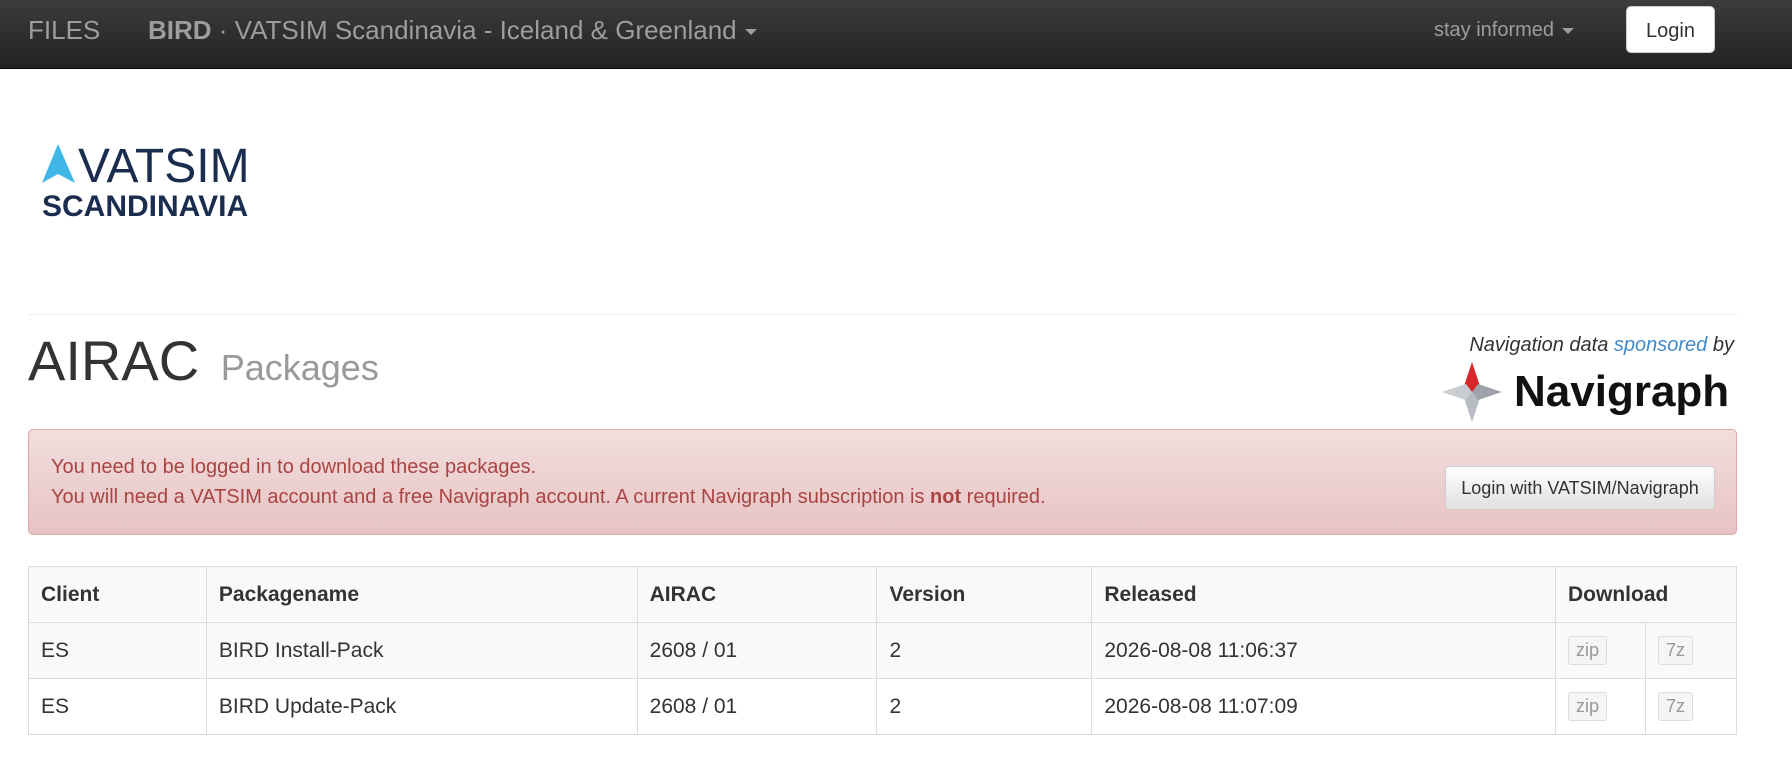 The width and height of the screenshot is (1792, 780). Describe the element at coordinates (114, 360) in the screenshot. I see `page-title-main: AIRAC` at that location.